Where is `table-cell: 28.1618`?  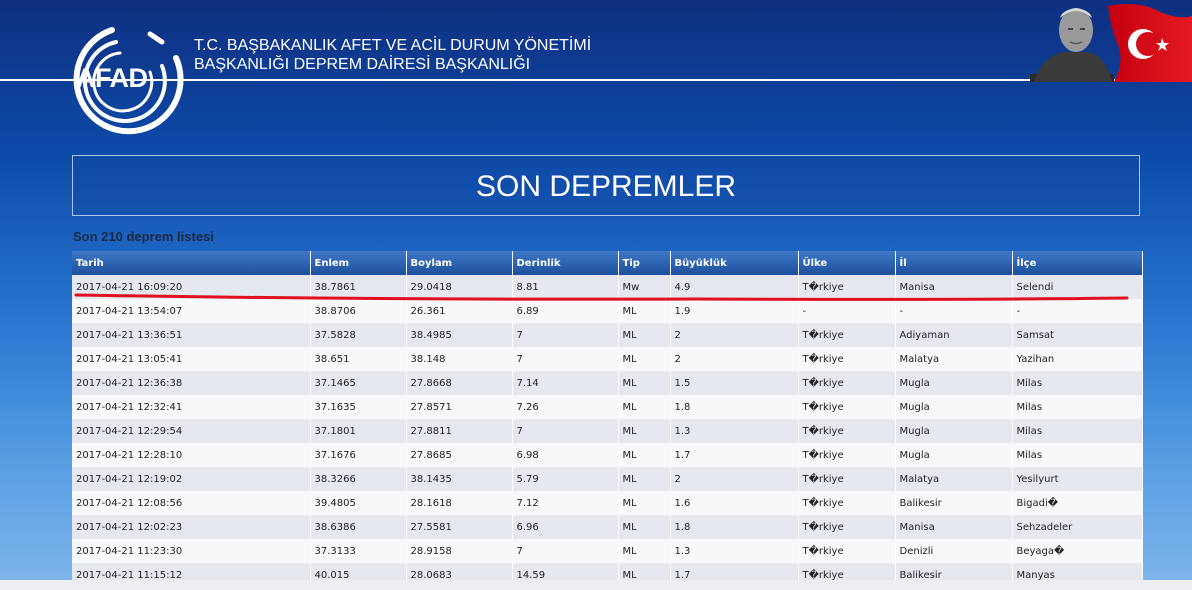
table-cell: 28.1618 is located at coordinates (459, 503).